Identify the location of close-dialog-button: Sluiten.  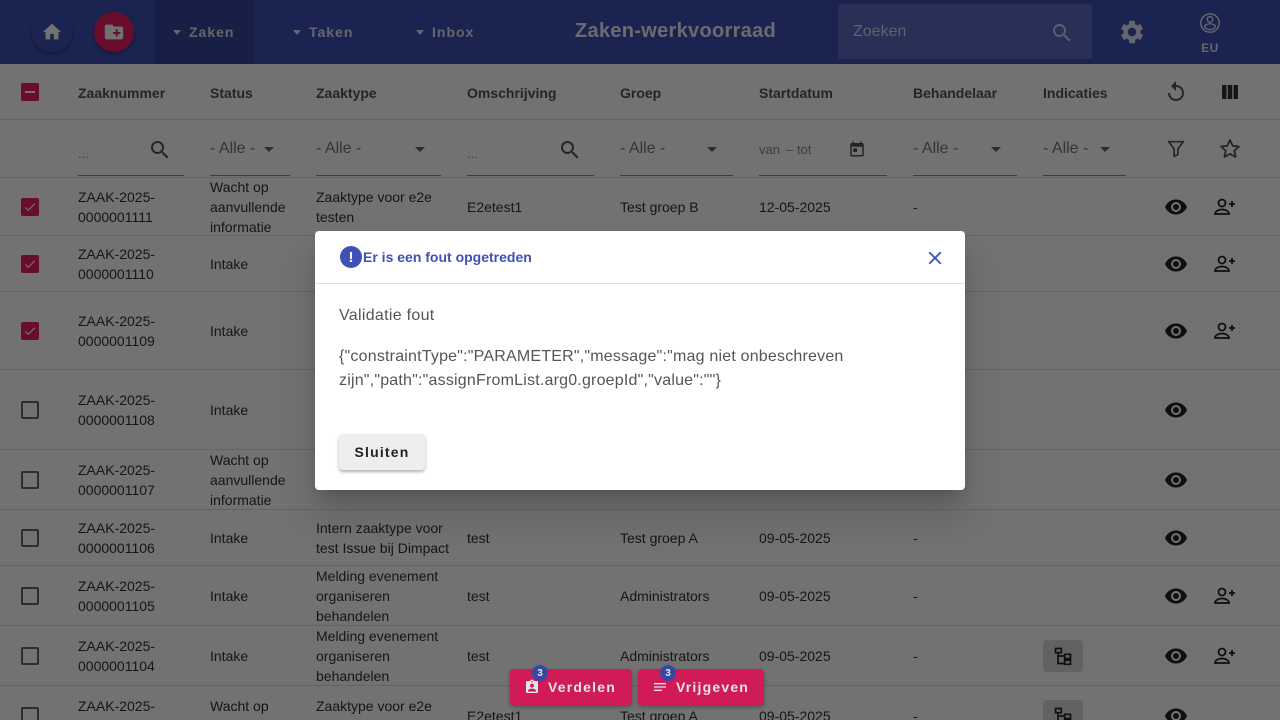
(382, 452).